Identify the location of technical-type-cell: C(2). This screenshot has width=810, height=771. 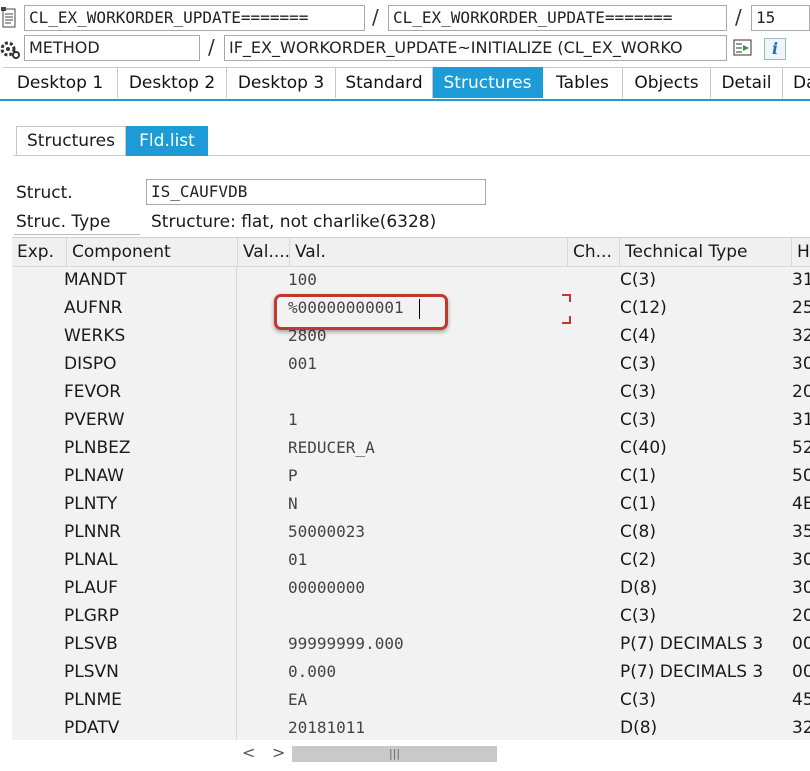
(638, 560).